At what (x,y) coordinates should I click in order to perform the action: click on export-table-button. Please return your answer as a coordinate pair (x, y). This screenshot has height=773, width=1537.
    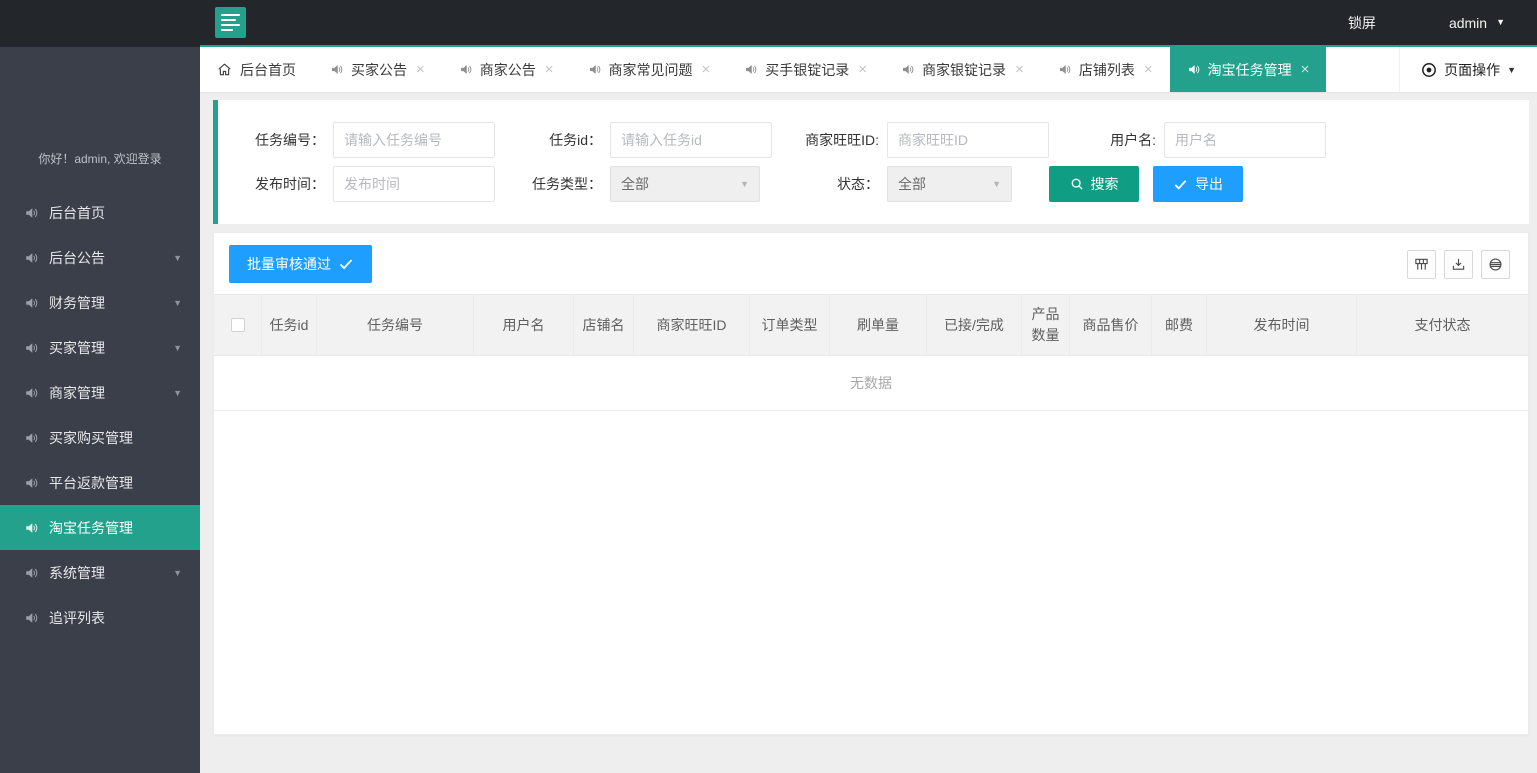
    Looking at the image, I should click on (1458, 264).